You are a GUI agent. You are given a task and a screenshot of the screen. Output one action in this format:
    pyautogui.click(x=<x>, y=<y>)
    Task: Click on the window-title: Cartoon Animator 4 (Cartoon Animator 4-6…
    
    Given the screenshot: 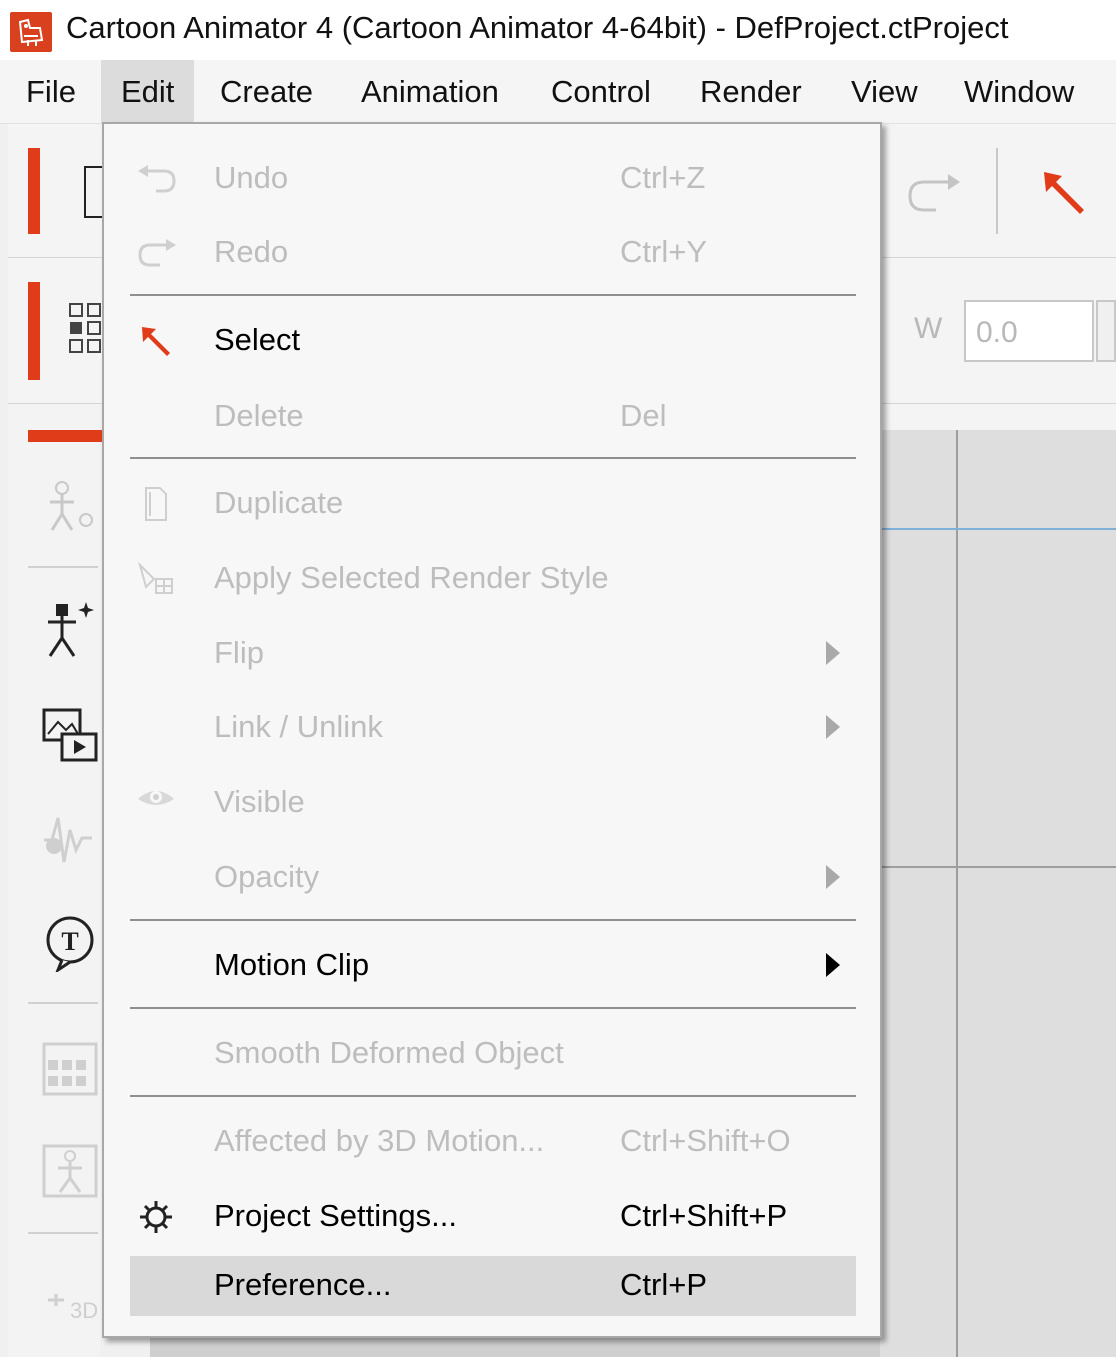 What is the action you would take?
    pyautogui.click(x=537, y=27)
    